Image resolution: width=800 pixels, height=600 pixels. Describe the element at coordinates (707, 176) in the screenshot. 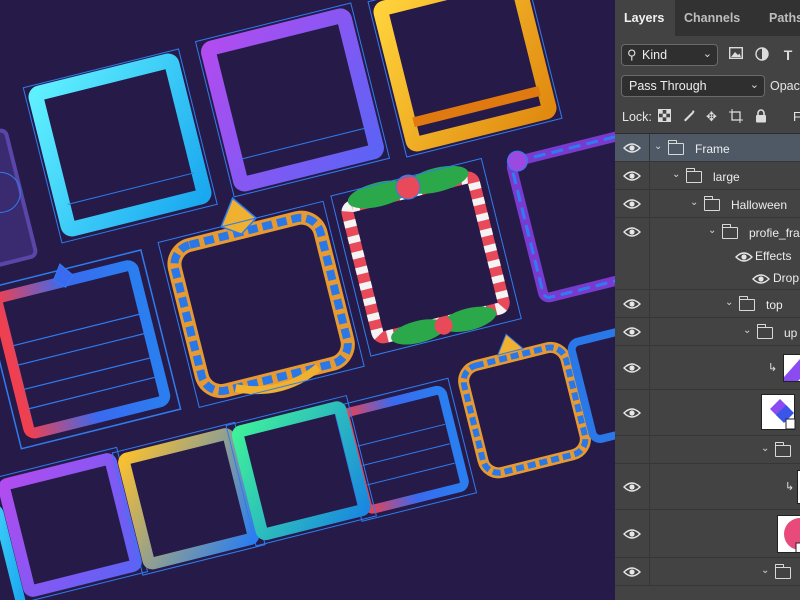

I see `layer-row-large: ⌄ large` at that location.